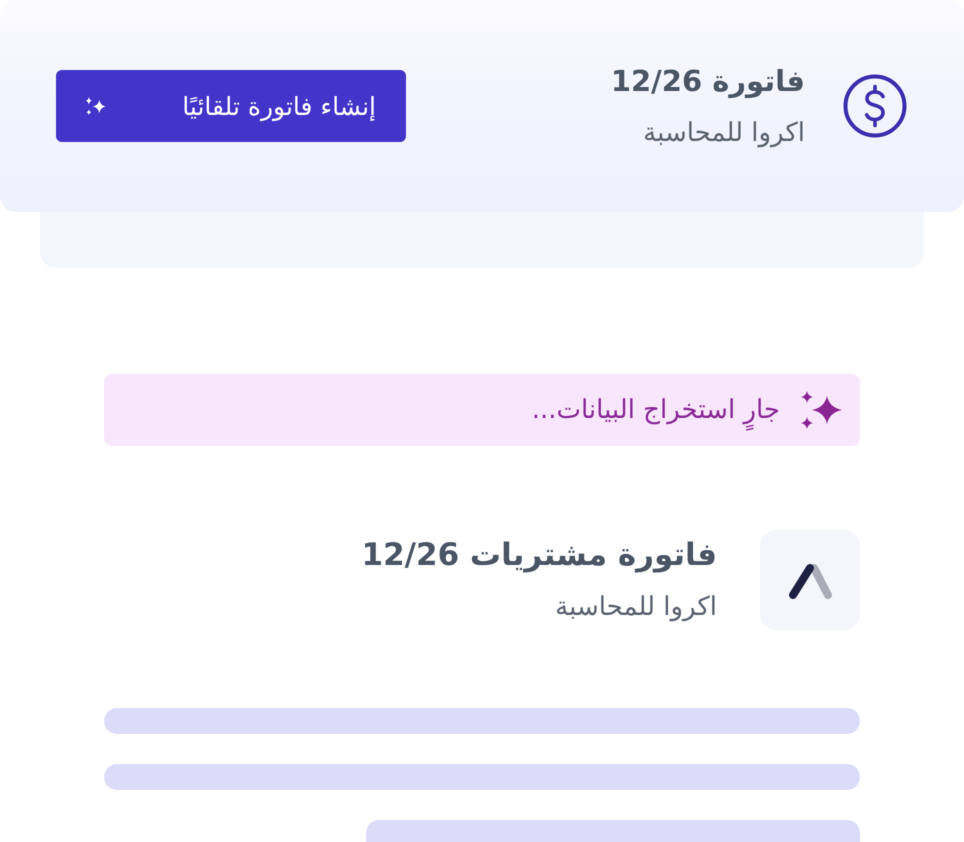 The height and width of the screenshot is (842, 964). Describe the element at coordinates (231, 106) in the screenshot. I see `auto-invoice-button: إنشاء فاتورة تلقائيًا` at that location.